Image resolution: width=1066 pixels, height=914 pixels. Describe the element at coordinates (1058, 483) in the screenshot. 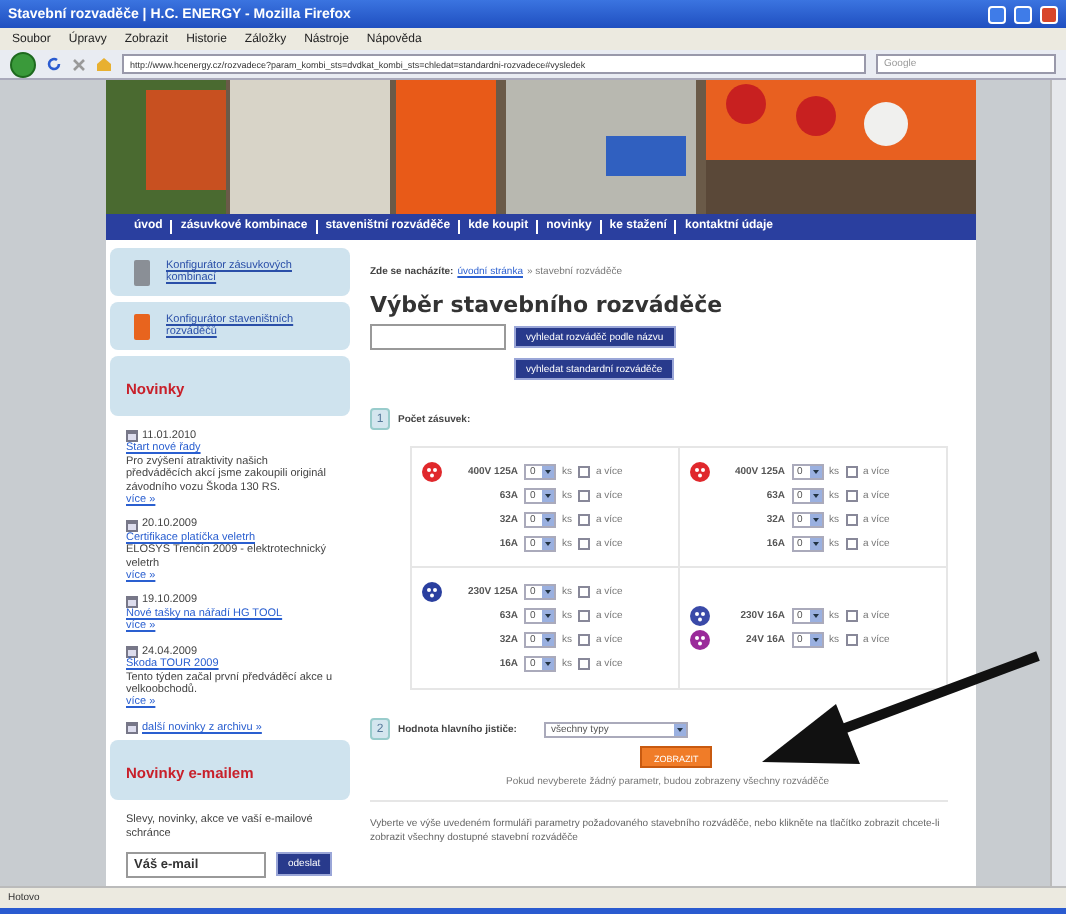

I see `scrollbar` at that location.